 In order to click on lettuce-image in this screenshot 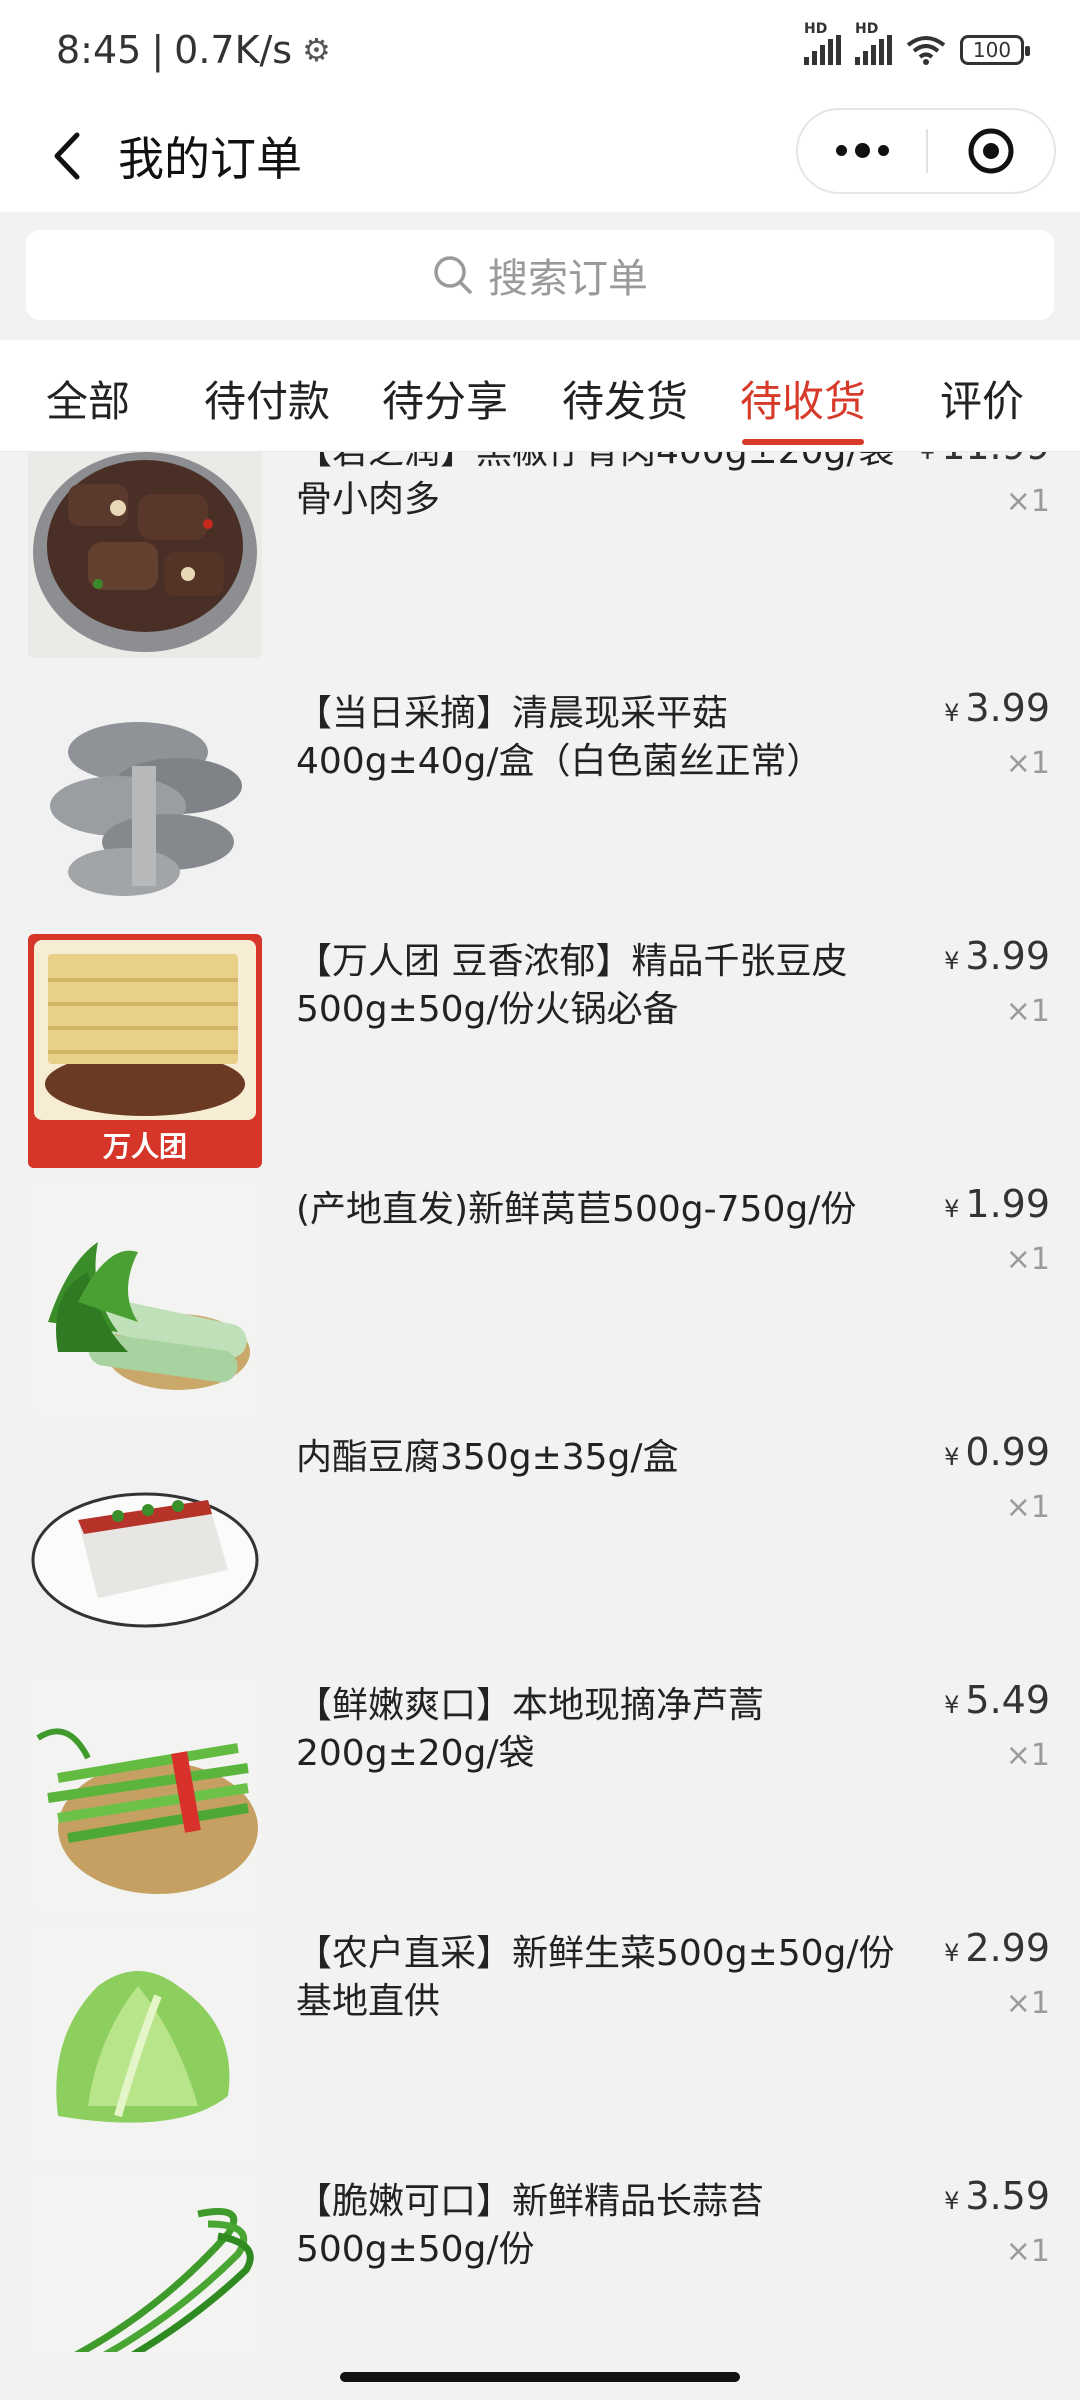, I will do `click(145, 2043)`.